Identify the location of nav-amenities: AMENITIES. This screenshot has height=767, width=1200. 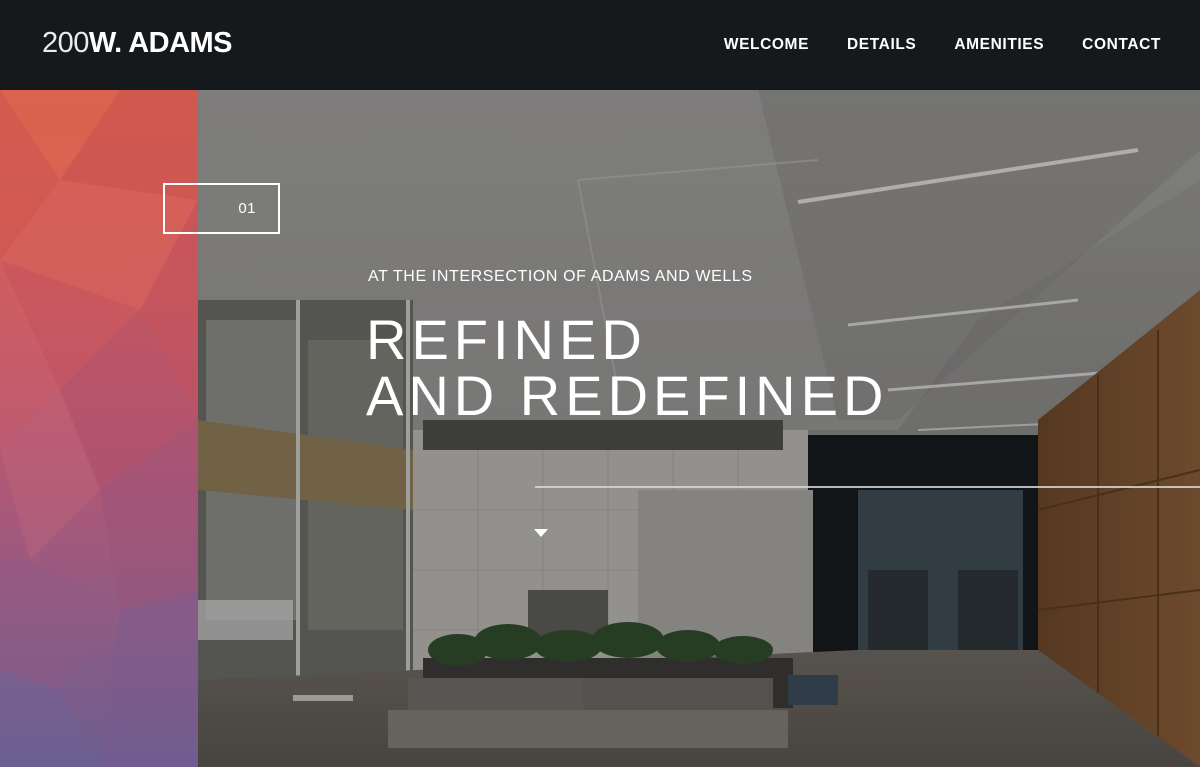
(999, 45).